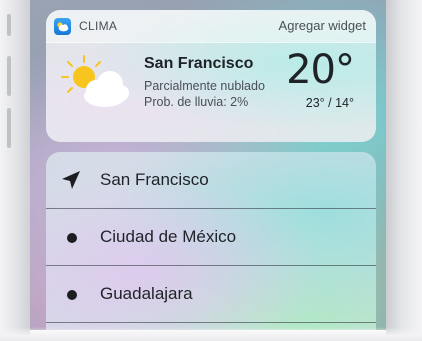 The height and width of the screenshot is (341, 422). What do you see at coordinates (9, 25) in the screenshot?
I see `side-button` at bounding box center [9, 25].